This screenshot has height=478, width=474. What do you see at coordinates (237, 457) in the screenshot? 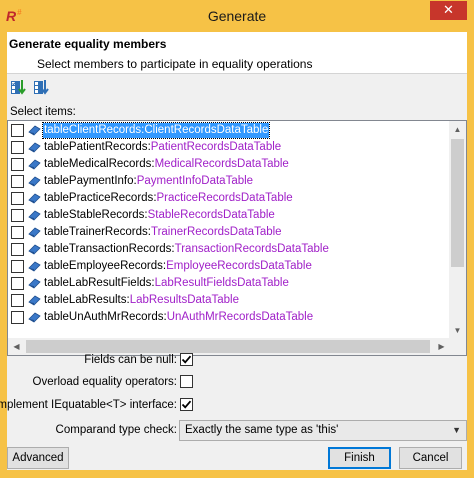
I see `dialog-footer: Advanced Finish Cancel` at bounding box center [237, 457].